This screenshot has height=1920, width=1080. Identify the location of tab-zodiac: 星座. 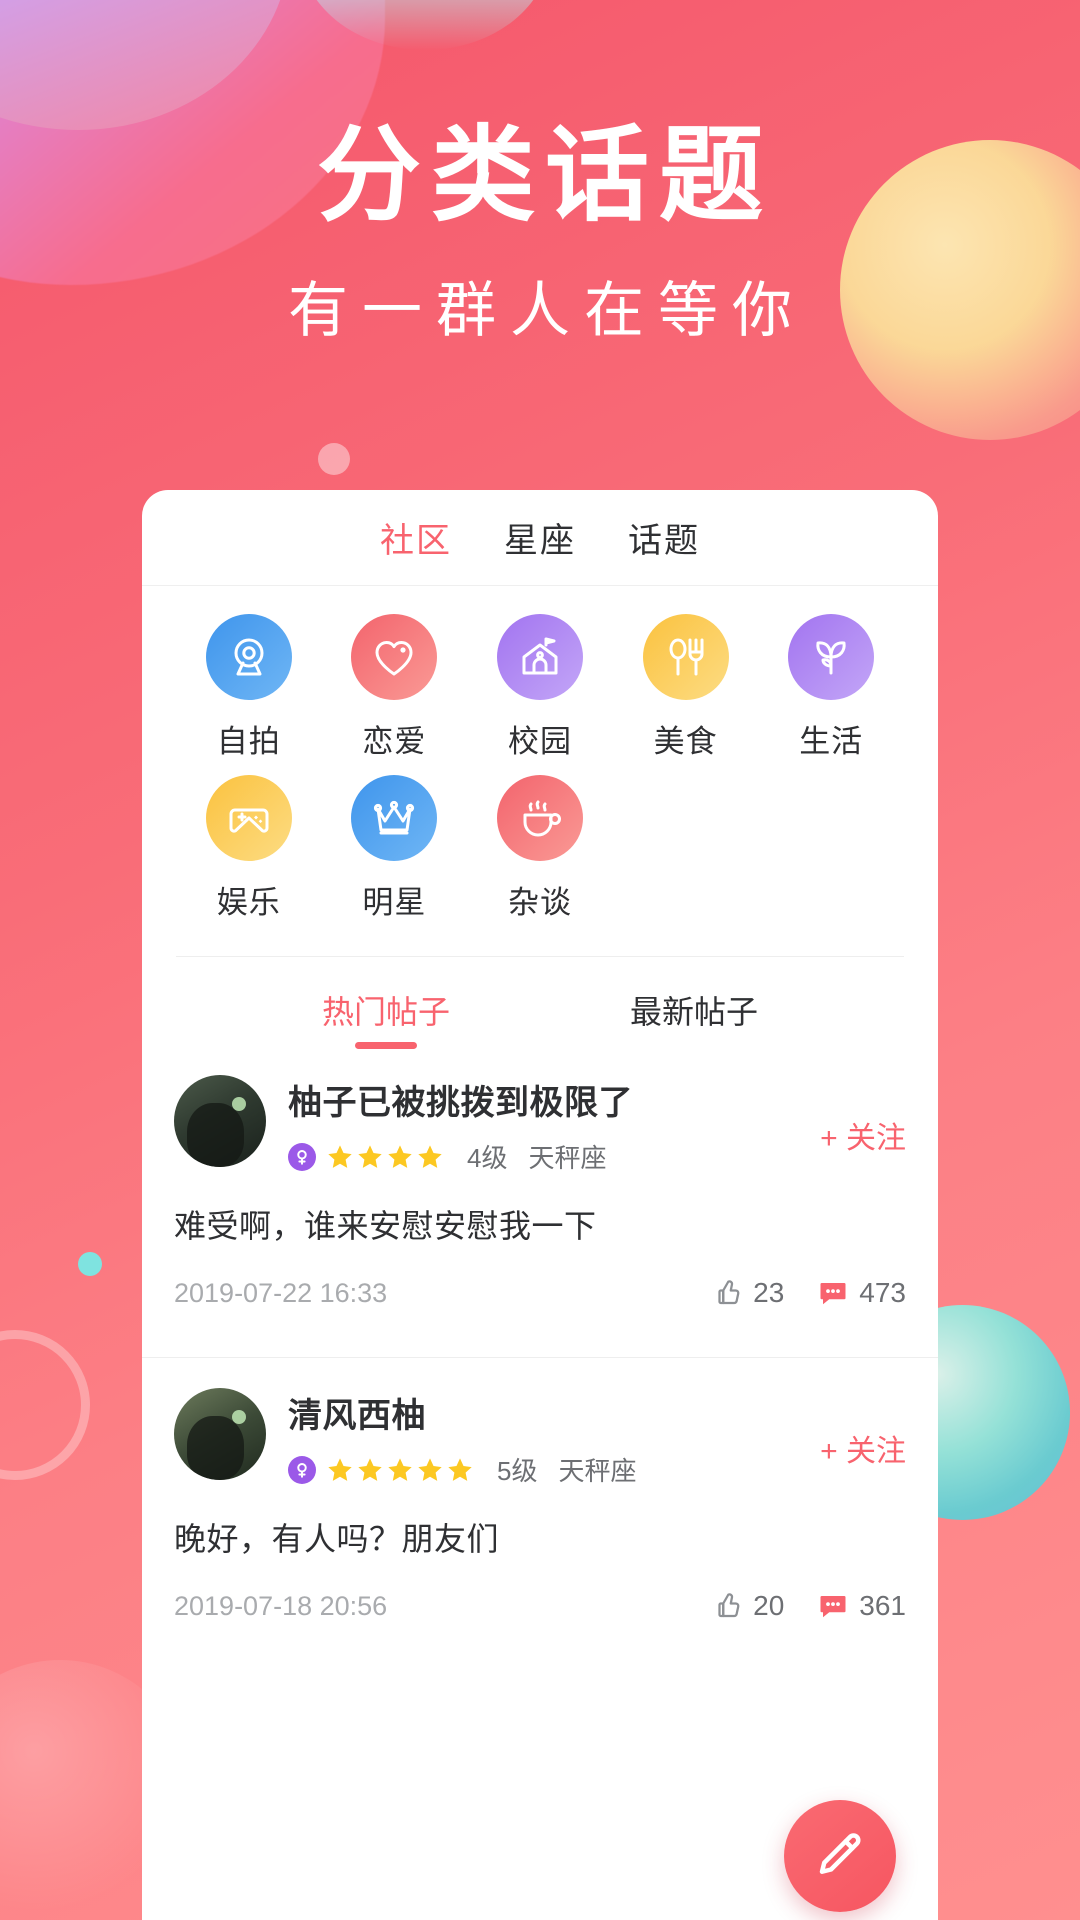
(540, 537).